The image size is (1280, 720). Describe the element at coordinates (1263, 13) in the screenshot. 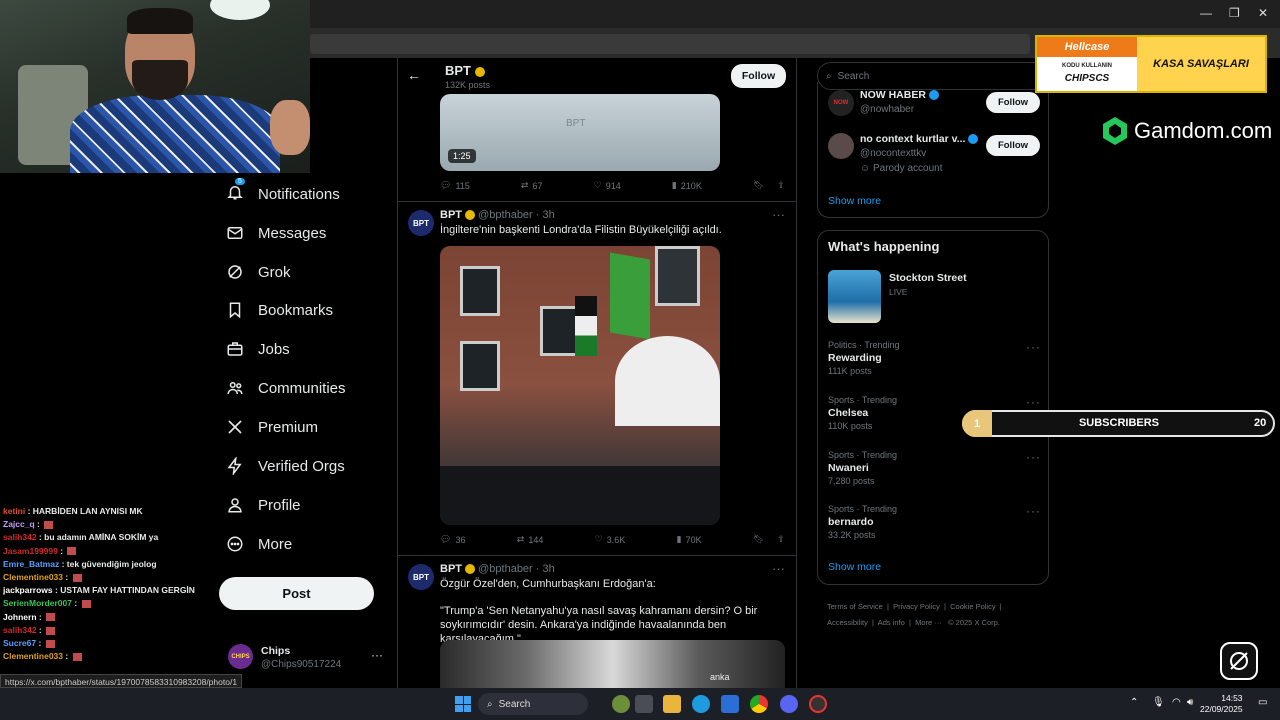

I see `close-icon: ✕` at that location.